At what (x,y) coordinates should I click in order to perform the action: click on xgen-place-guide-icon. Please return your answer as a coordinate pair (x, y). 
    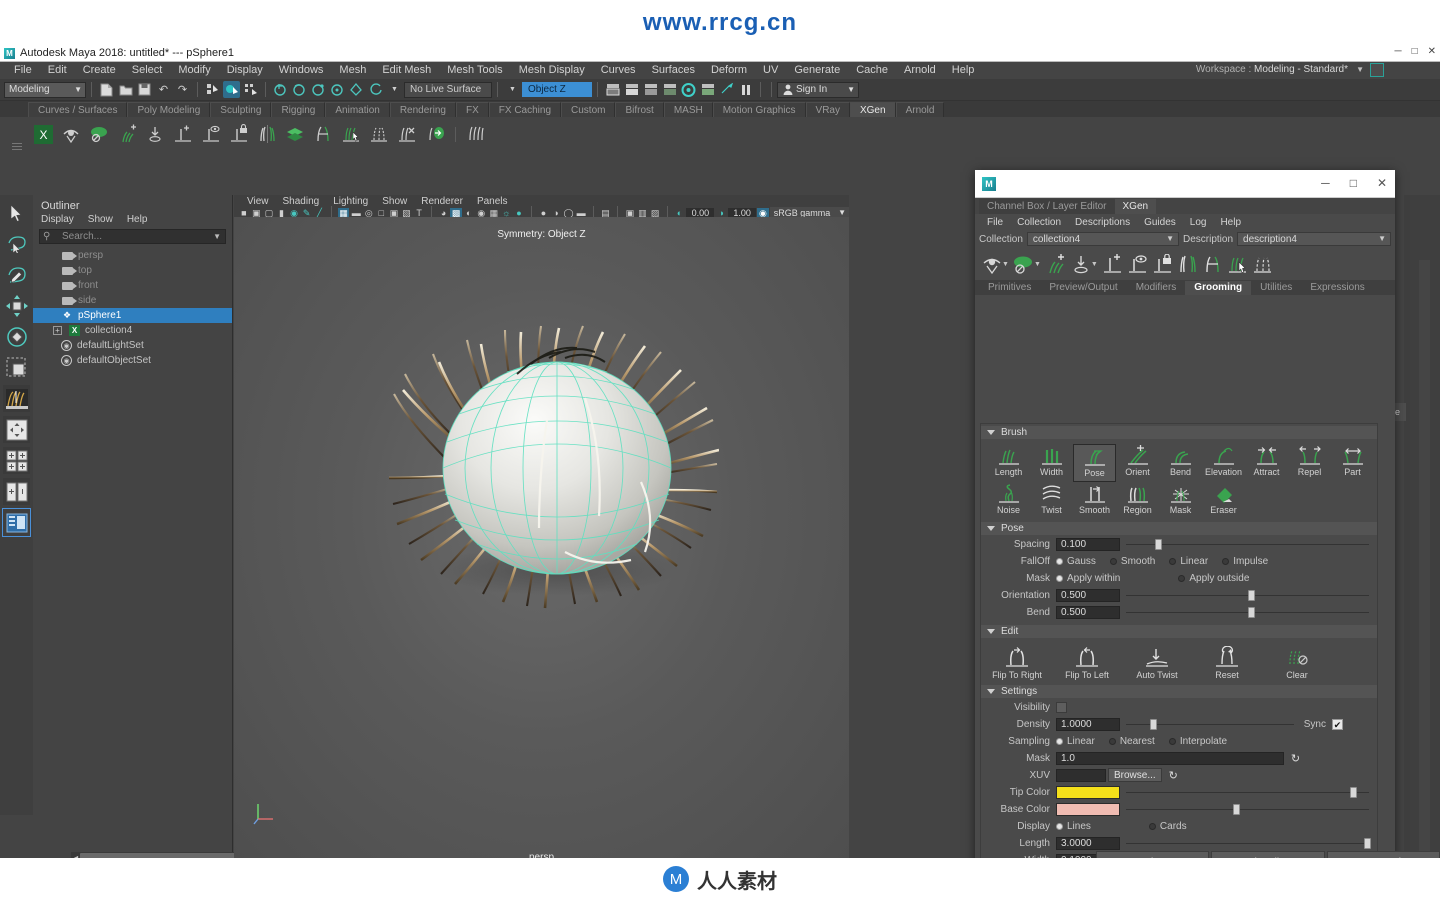
    Looking at the image, I should click on (155, 134).